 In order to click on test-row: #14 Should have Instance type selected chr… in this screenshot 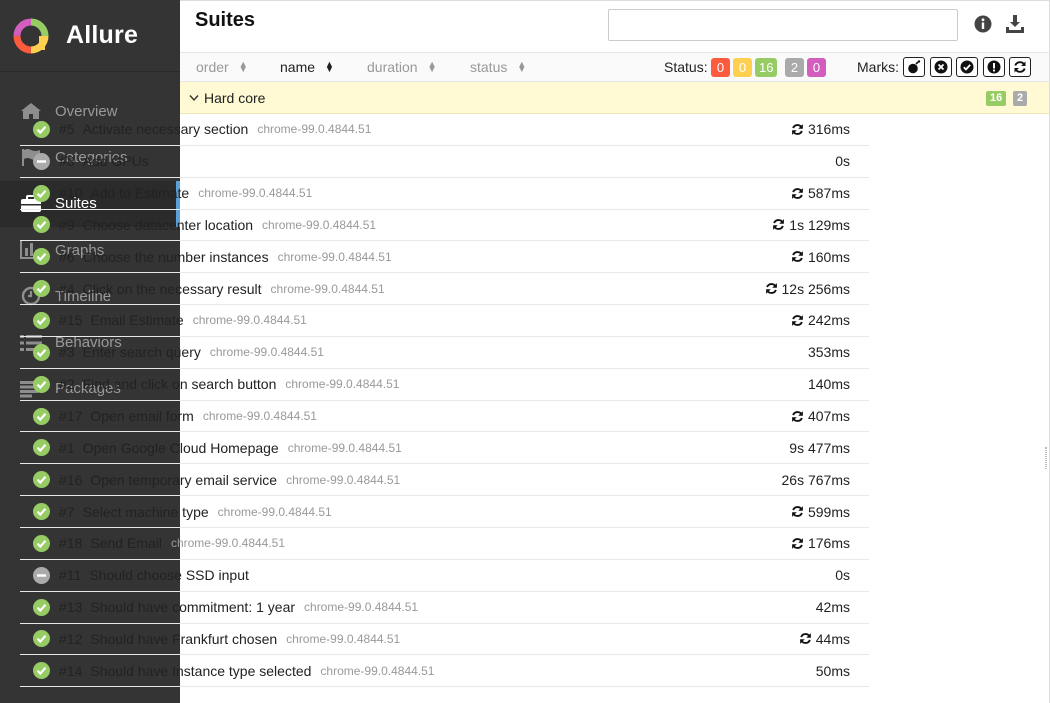, I will do `click(444, 671)`.